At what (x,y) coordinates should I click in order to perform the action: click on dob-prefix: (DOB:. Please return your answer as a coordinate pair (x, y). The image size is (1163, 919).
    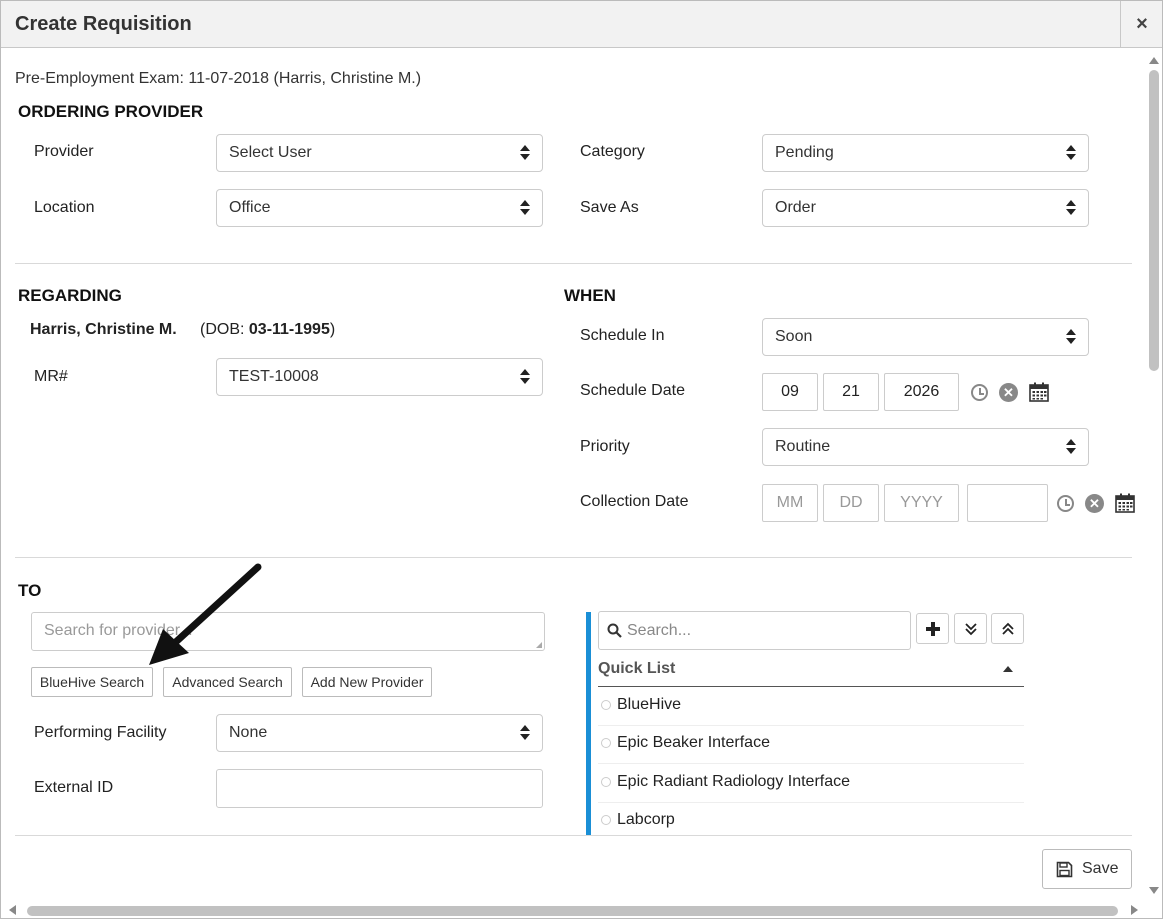
    Looking at the image, I should click on (224, 329).